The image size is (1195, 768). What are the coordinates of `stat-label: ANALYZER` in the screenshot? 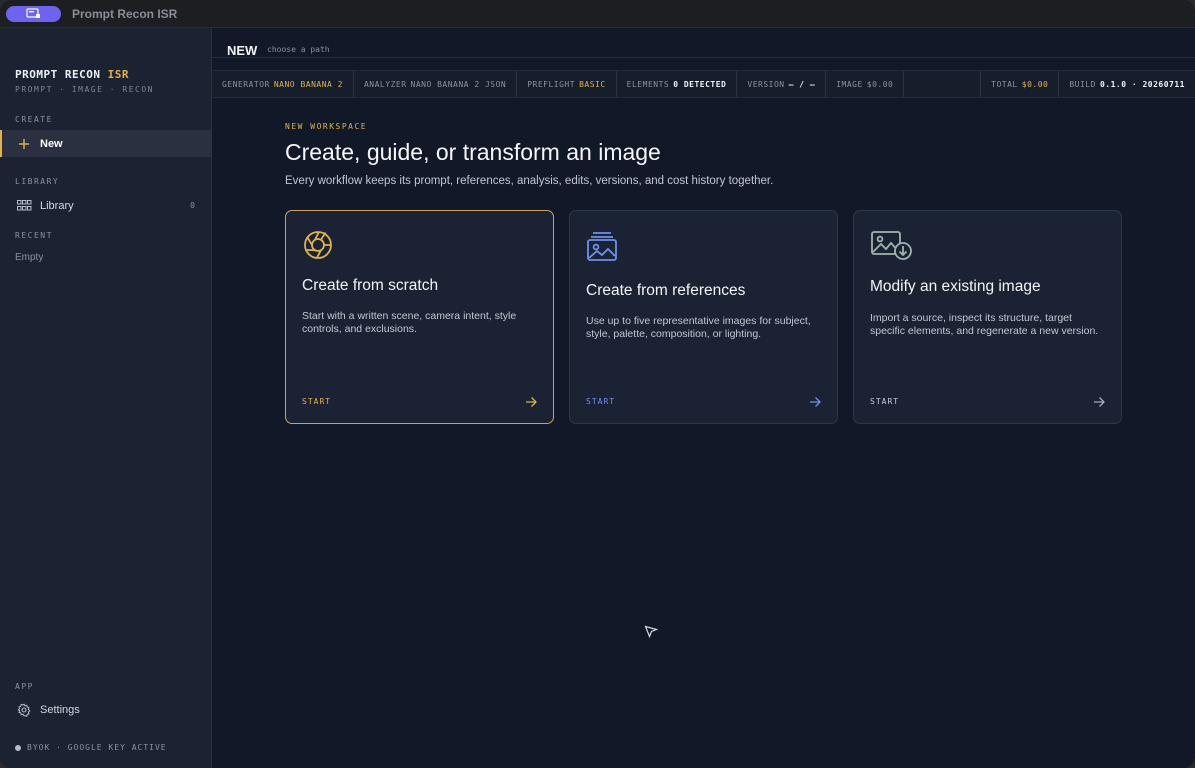 It's located at (385, 84).